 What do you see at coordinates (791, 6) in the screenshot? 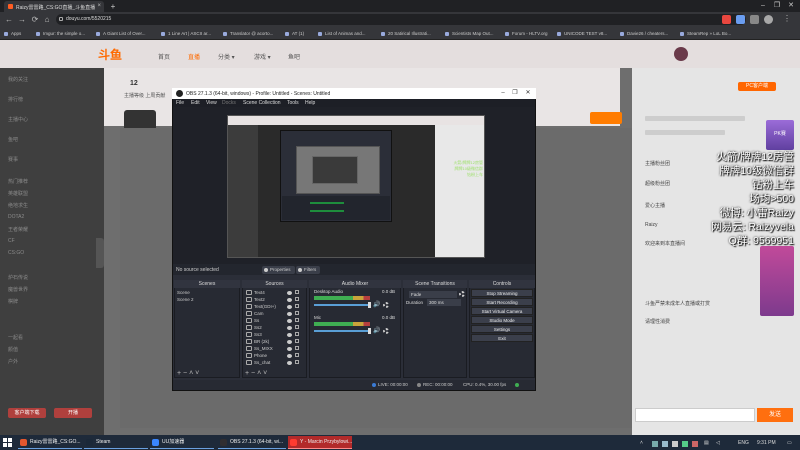
I see `close-window-button: ✕` at bounding box center [791, 6].